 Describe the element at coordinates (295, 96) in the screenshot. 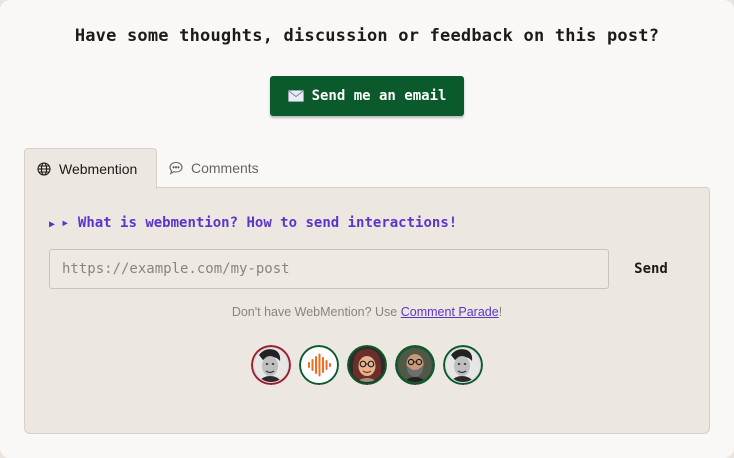

I see `envelope-icon` at that location.